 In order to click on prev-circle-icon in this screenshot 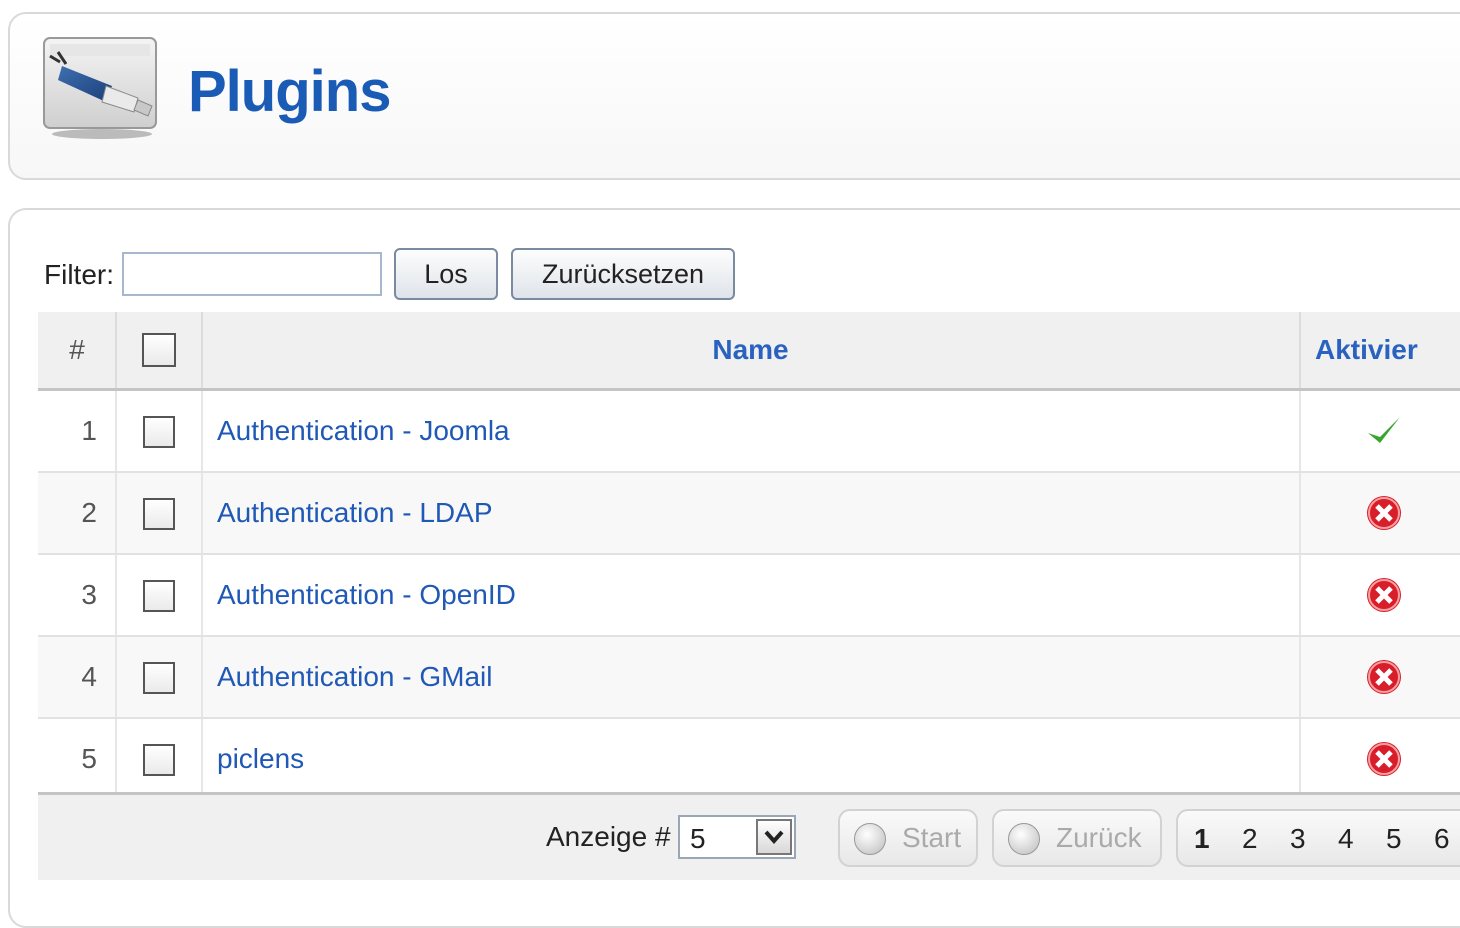, I will do `click(1024, 839)`.